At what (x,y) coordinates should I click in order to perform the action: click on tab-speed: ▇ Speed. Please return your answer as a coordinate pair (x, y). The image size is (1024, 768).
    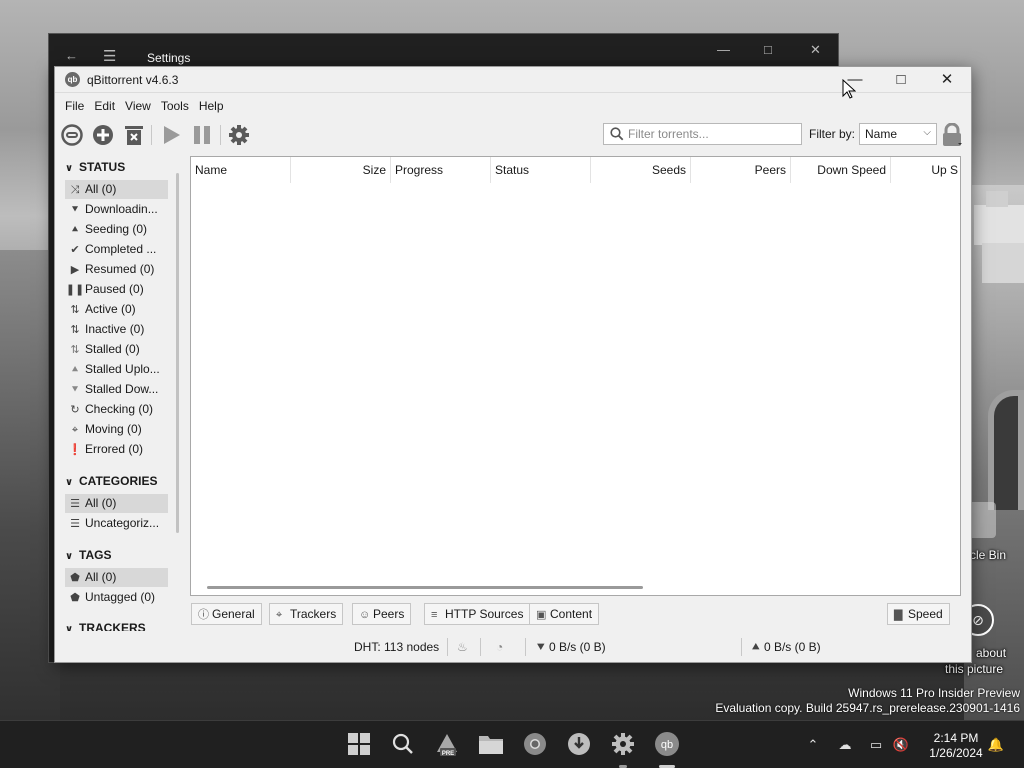
    Looking at the image, I should click on (918, 614).